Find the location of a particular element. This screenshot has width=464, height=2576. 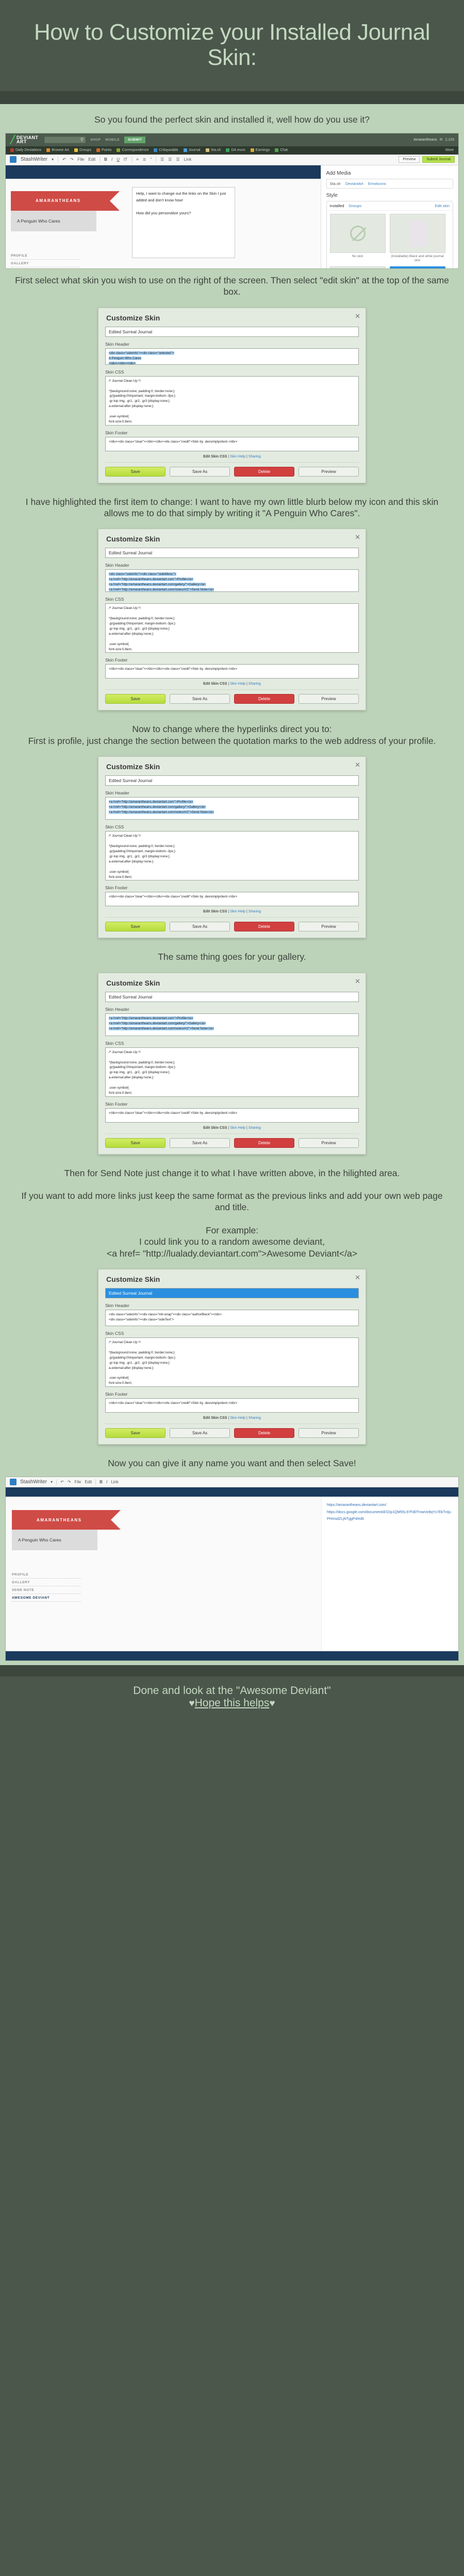

menu-item-stash: Sta.sh is located at coordinates (213, 150).